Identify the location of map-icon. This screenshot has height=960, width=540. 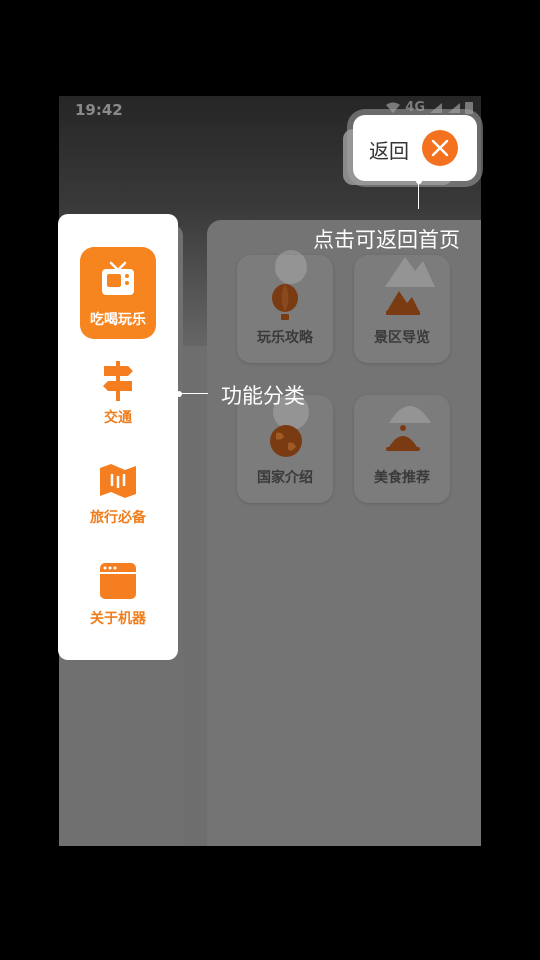
(118, 481).